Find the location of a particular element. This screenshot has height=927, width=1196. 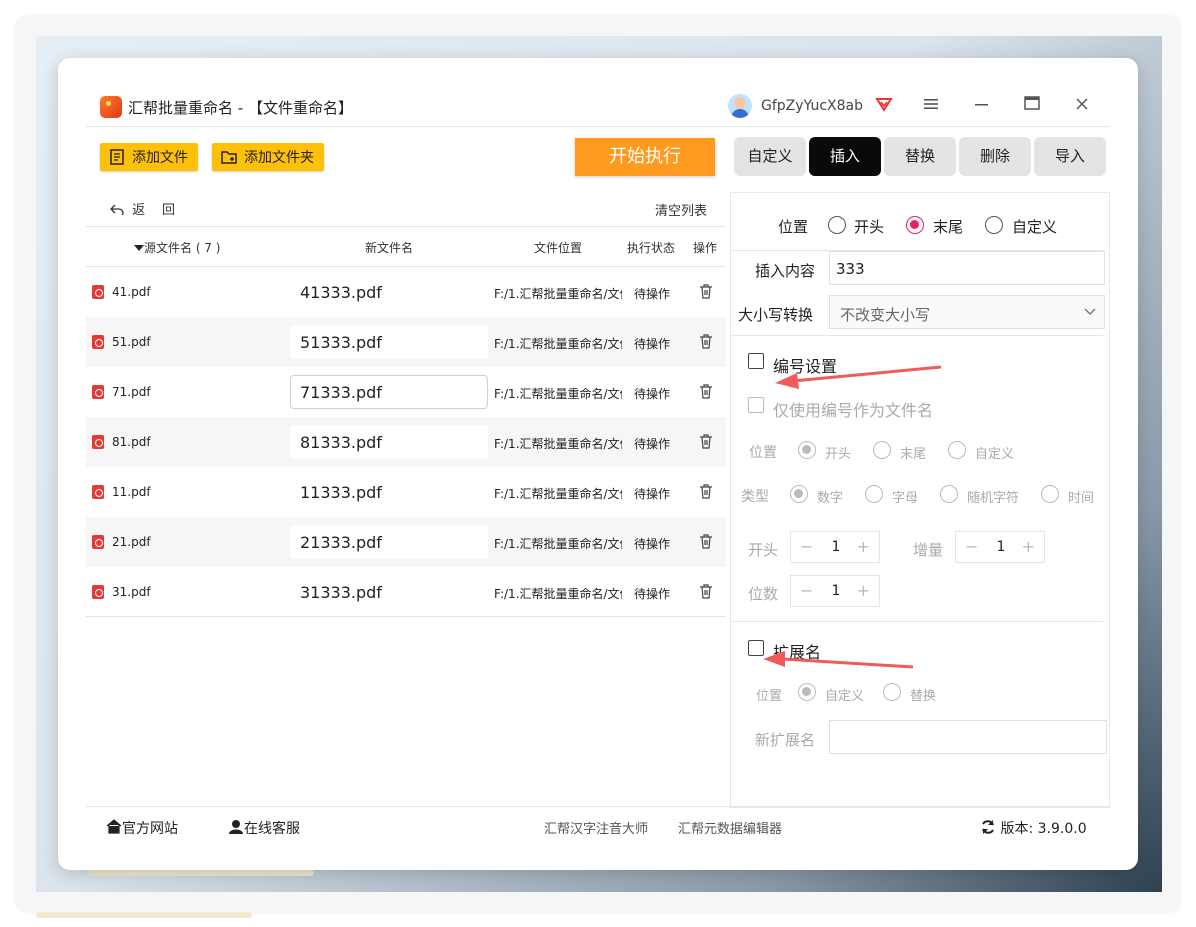

source-filename: 81.pdf is located at coordinates (131, 442).